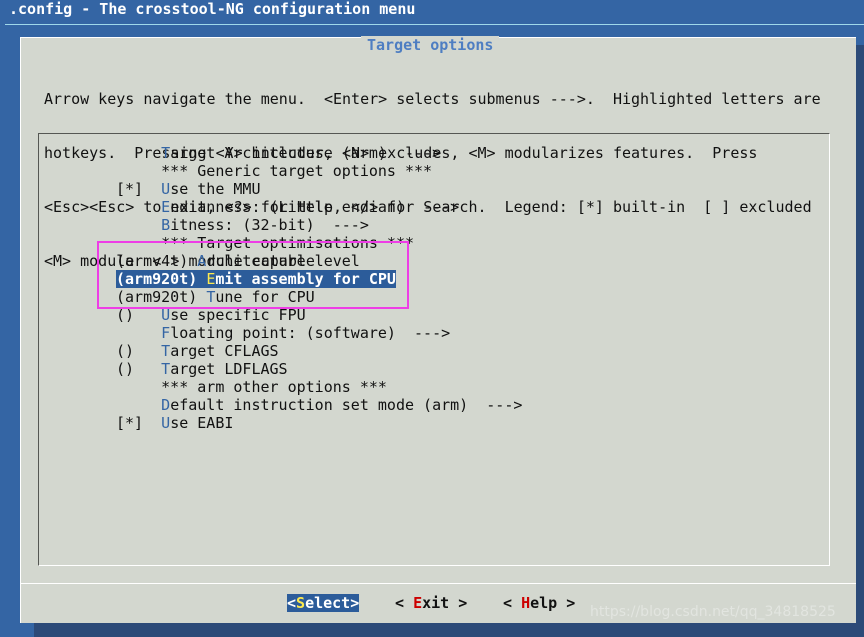 This screenshot has width=864, height=637. What do you see at coordinates (297, 171) in the screenshot?
I see `menu-item-label: *** Generic target options ***` at bounding box center [297, 171].